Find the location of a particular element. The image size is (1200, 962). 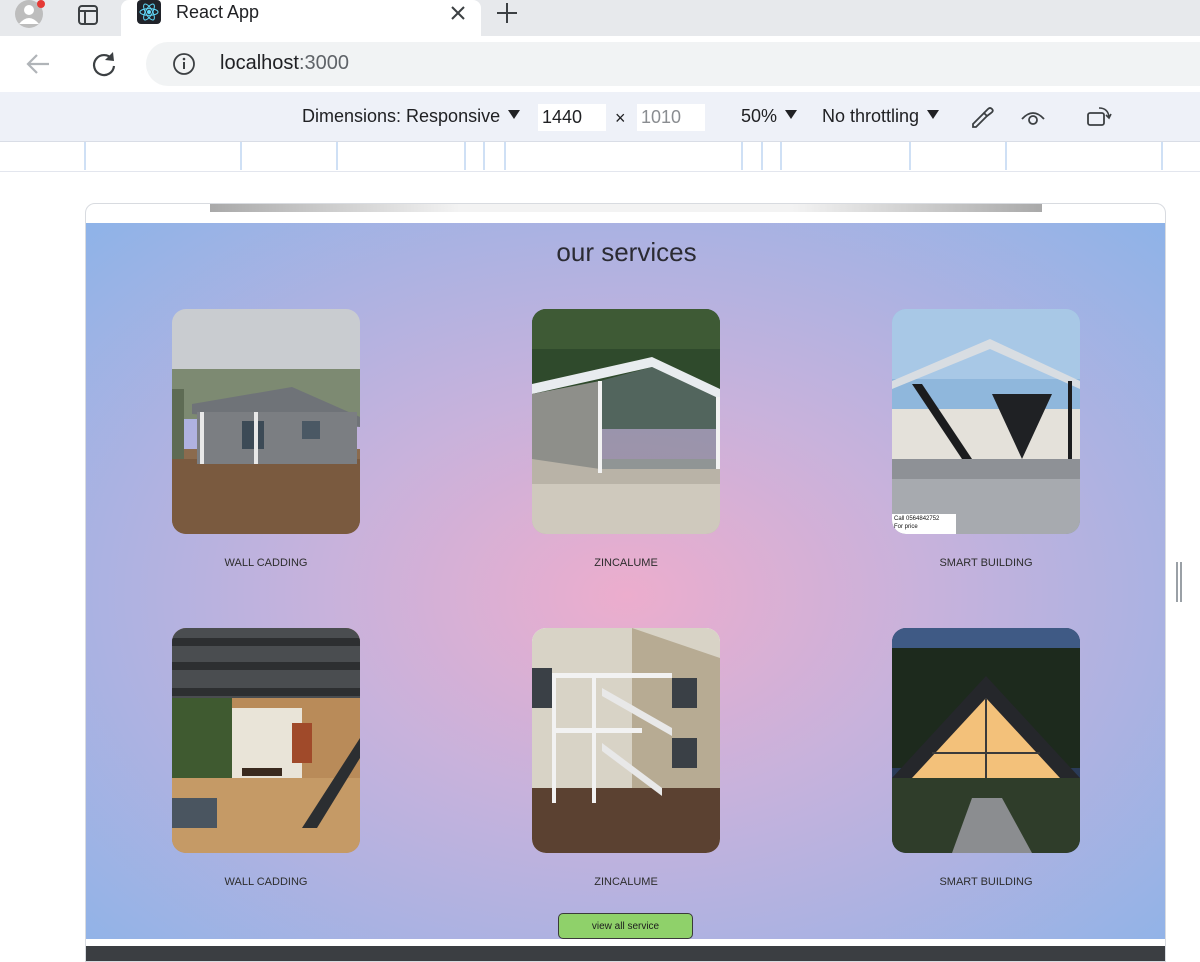

footer-band is located at coordinates (625, 953).